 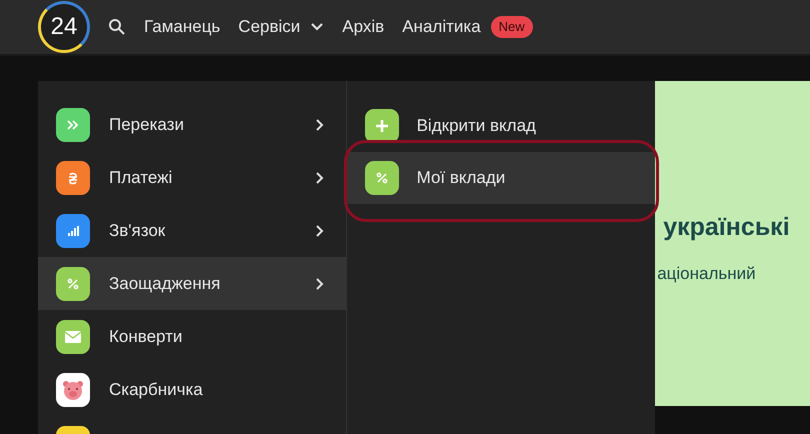 I want to click on menu-item: Перекази, so click(x=192, y=124).